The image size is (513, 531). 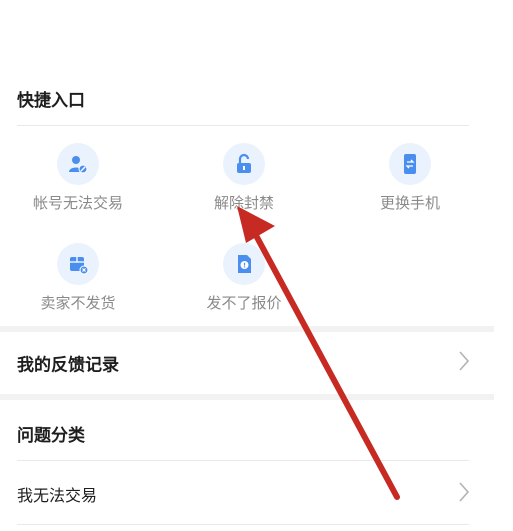 I want to click on shortcut-label: 帐号无法交易, so click(x=77, y=203).